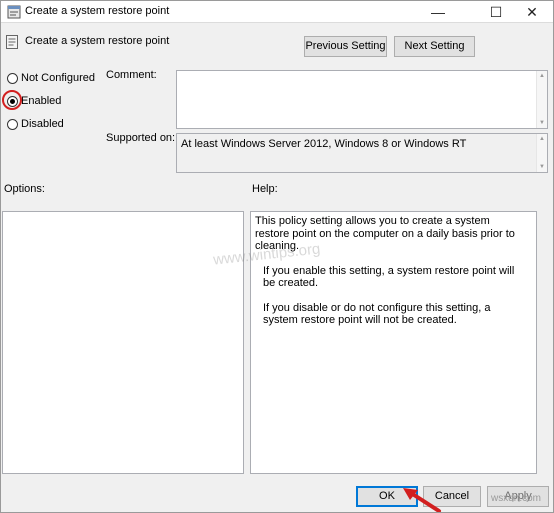 The height and width of the screenshot is (513, 554). Describe the element at coordinates (131, 75) in the screenshot. I see `comment-label: Comment:` at that location.